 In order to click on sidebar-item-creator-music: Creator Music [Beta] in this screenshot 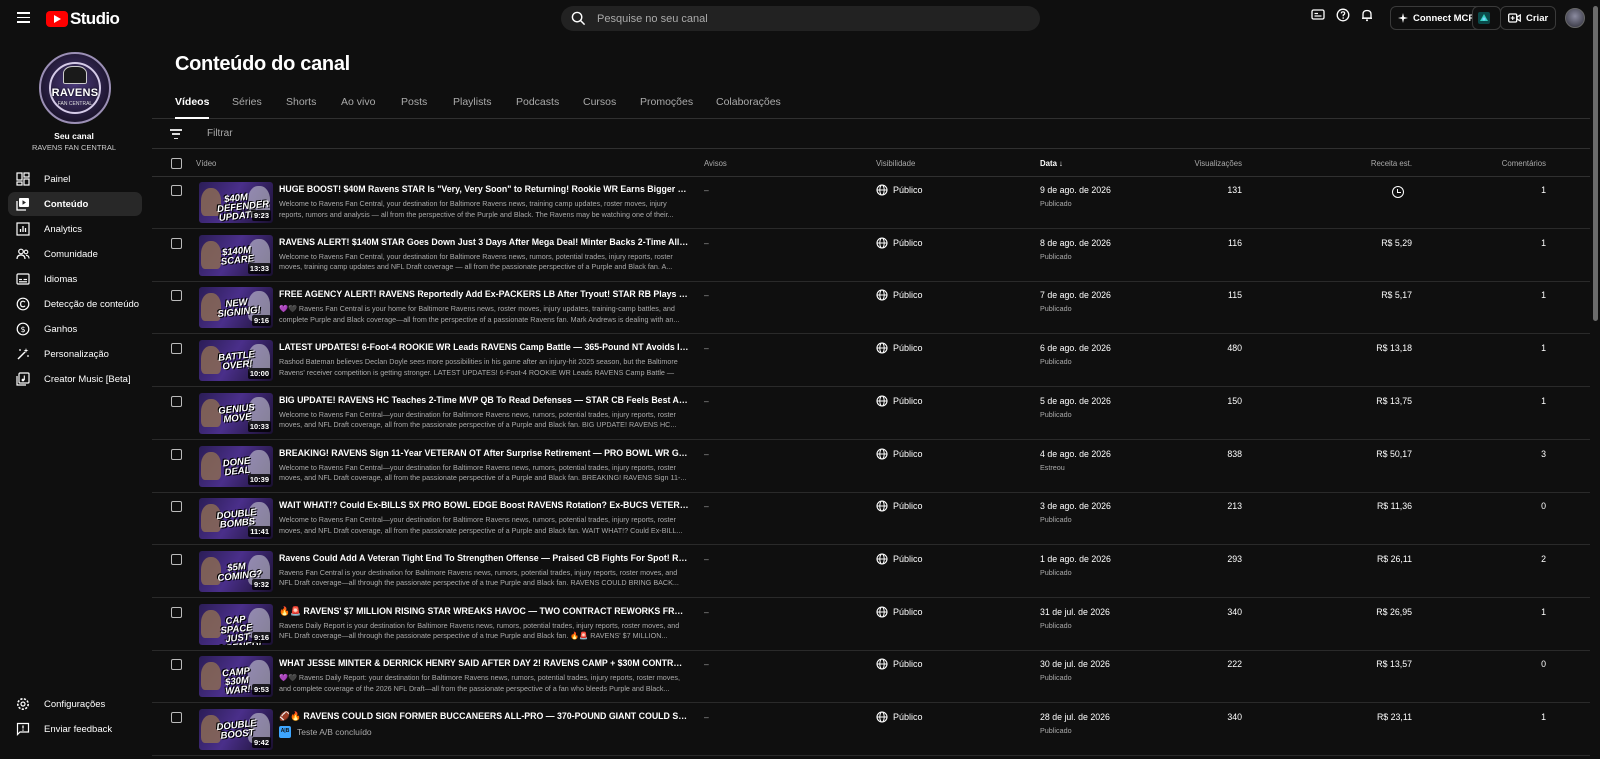, I will do `click(75, 379)`.